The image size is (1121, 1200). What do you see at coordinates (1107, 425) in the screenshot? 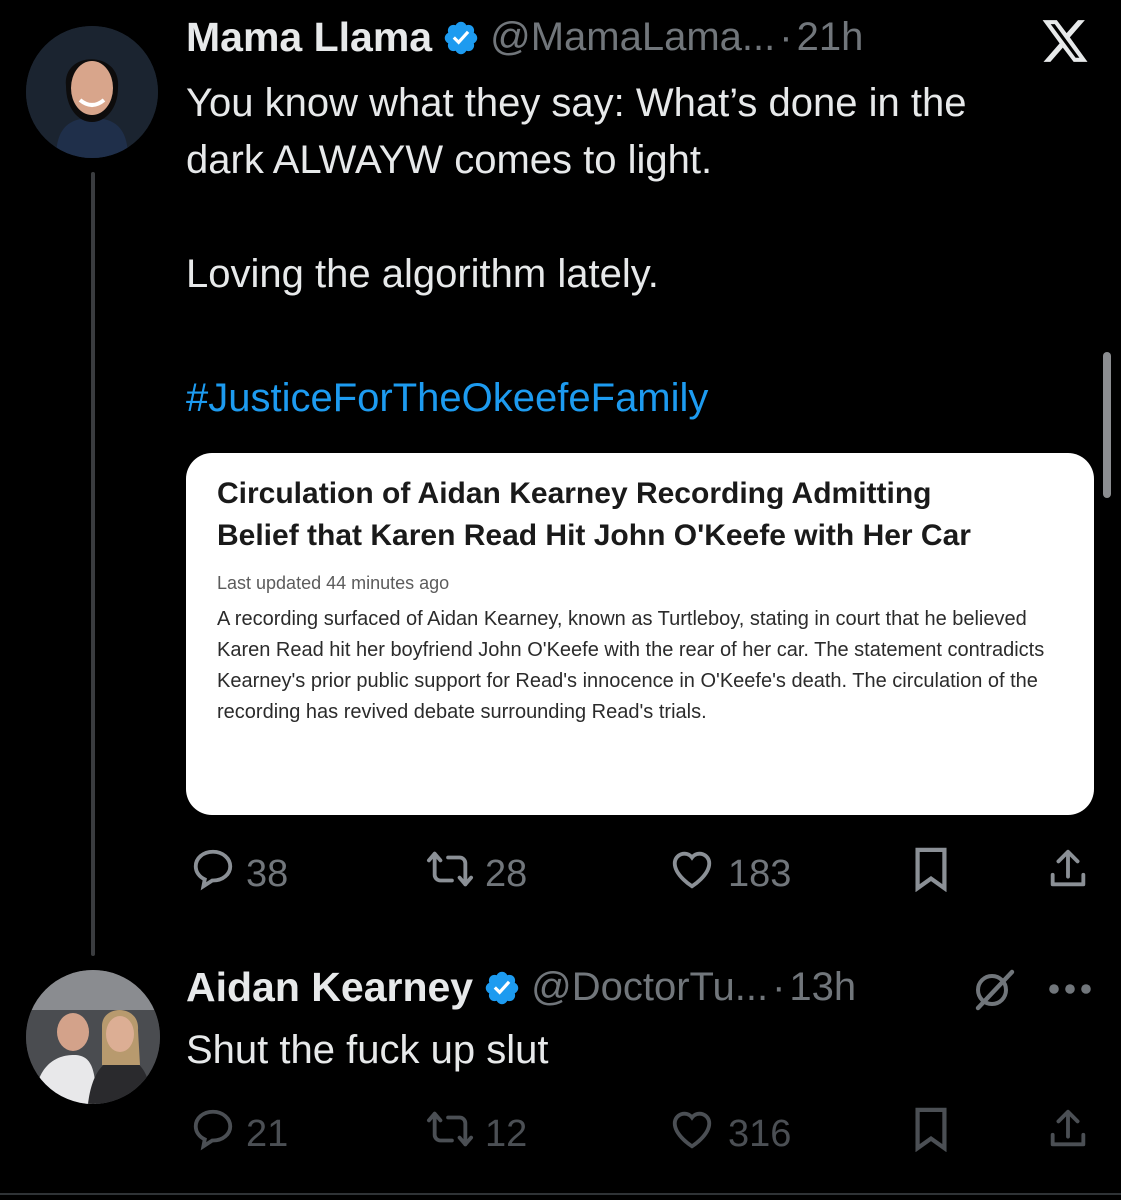
I see `scrollbar` at bounding box center [1107, 425].